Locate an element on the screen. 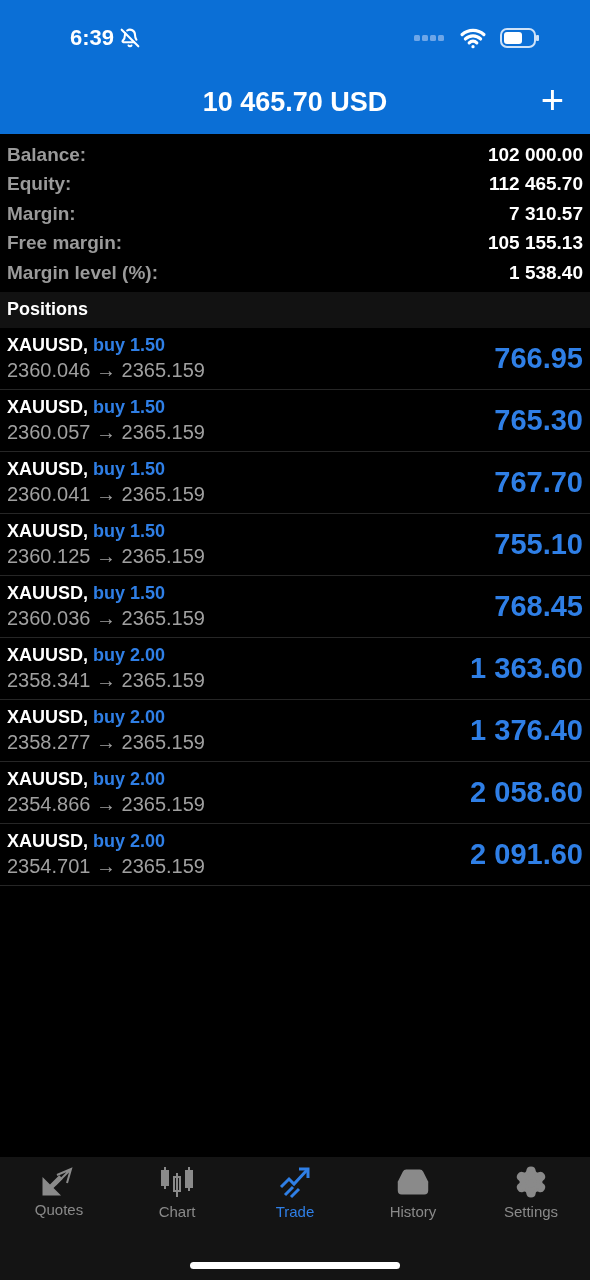  position-profit: 1 363.60 is located at coordinates (526, 668).